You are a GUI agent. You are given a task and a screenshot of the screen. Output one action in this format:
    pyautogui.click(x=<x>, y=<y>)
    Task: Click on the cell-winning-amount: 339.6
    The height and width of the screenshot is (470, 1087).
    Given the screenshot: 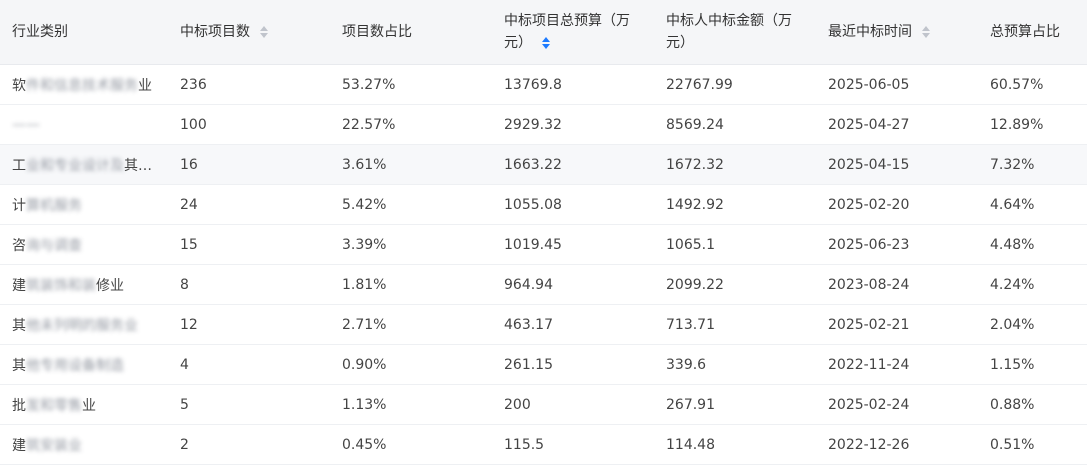 What is the action you would take?
    pyautogui.click(x=735, y=364)
    